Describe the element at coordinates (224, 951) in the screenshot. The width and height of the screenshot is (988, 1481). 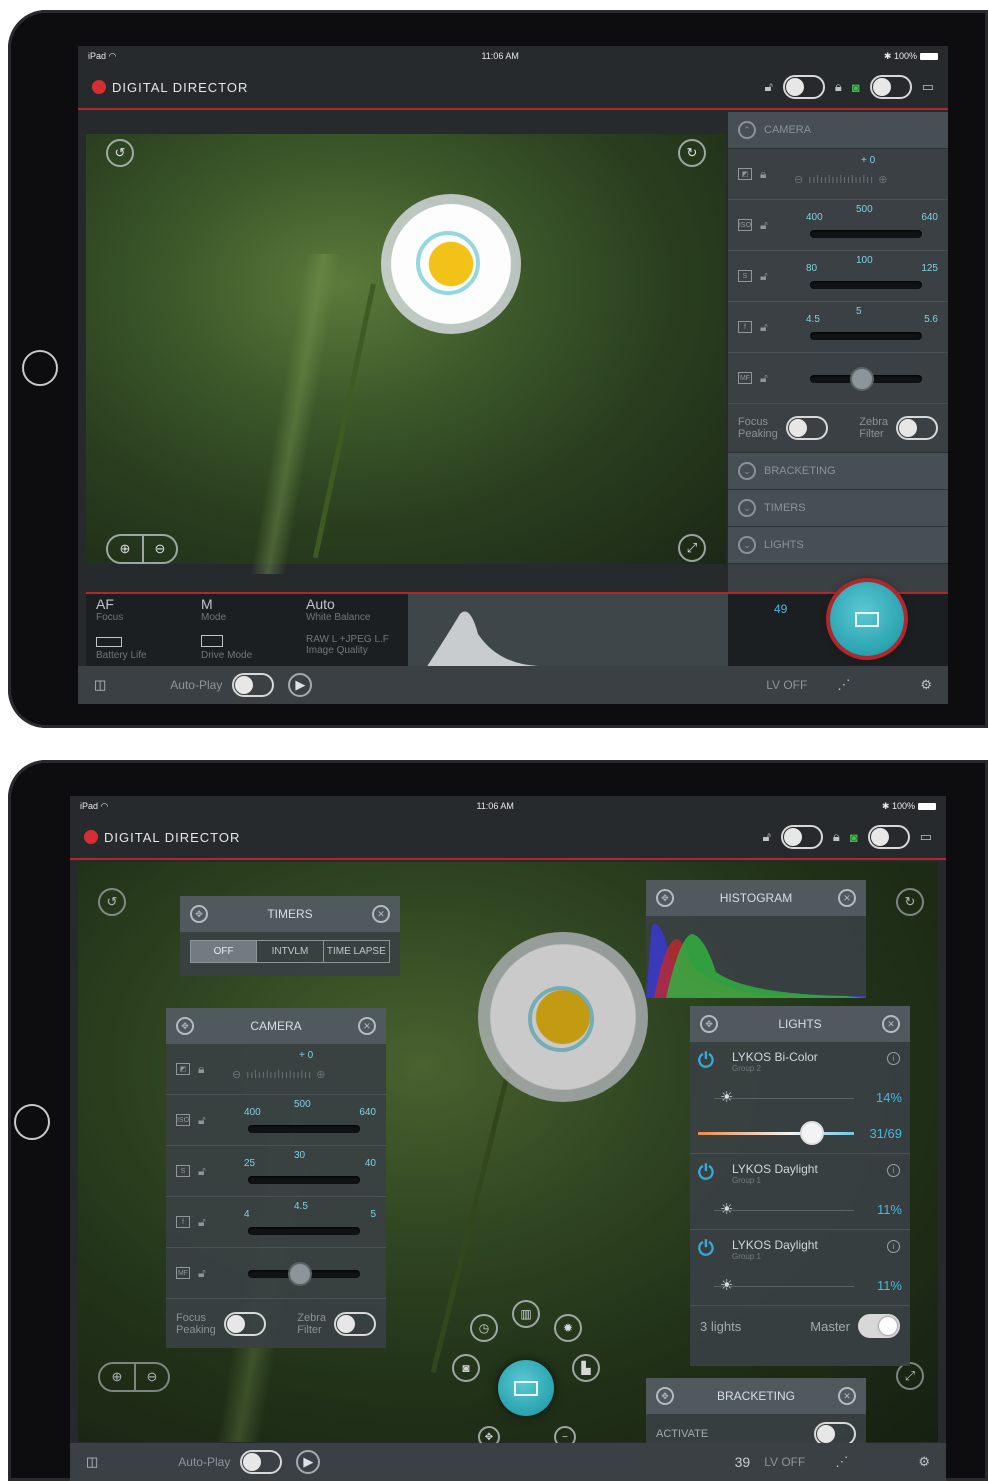
I see `timer-option-off: OFF` at that location.